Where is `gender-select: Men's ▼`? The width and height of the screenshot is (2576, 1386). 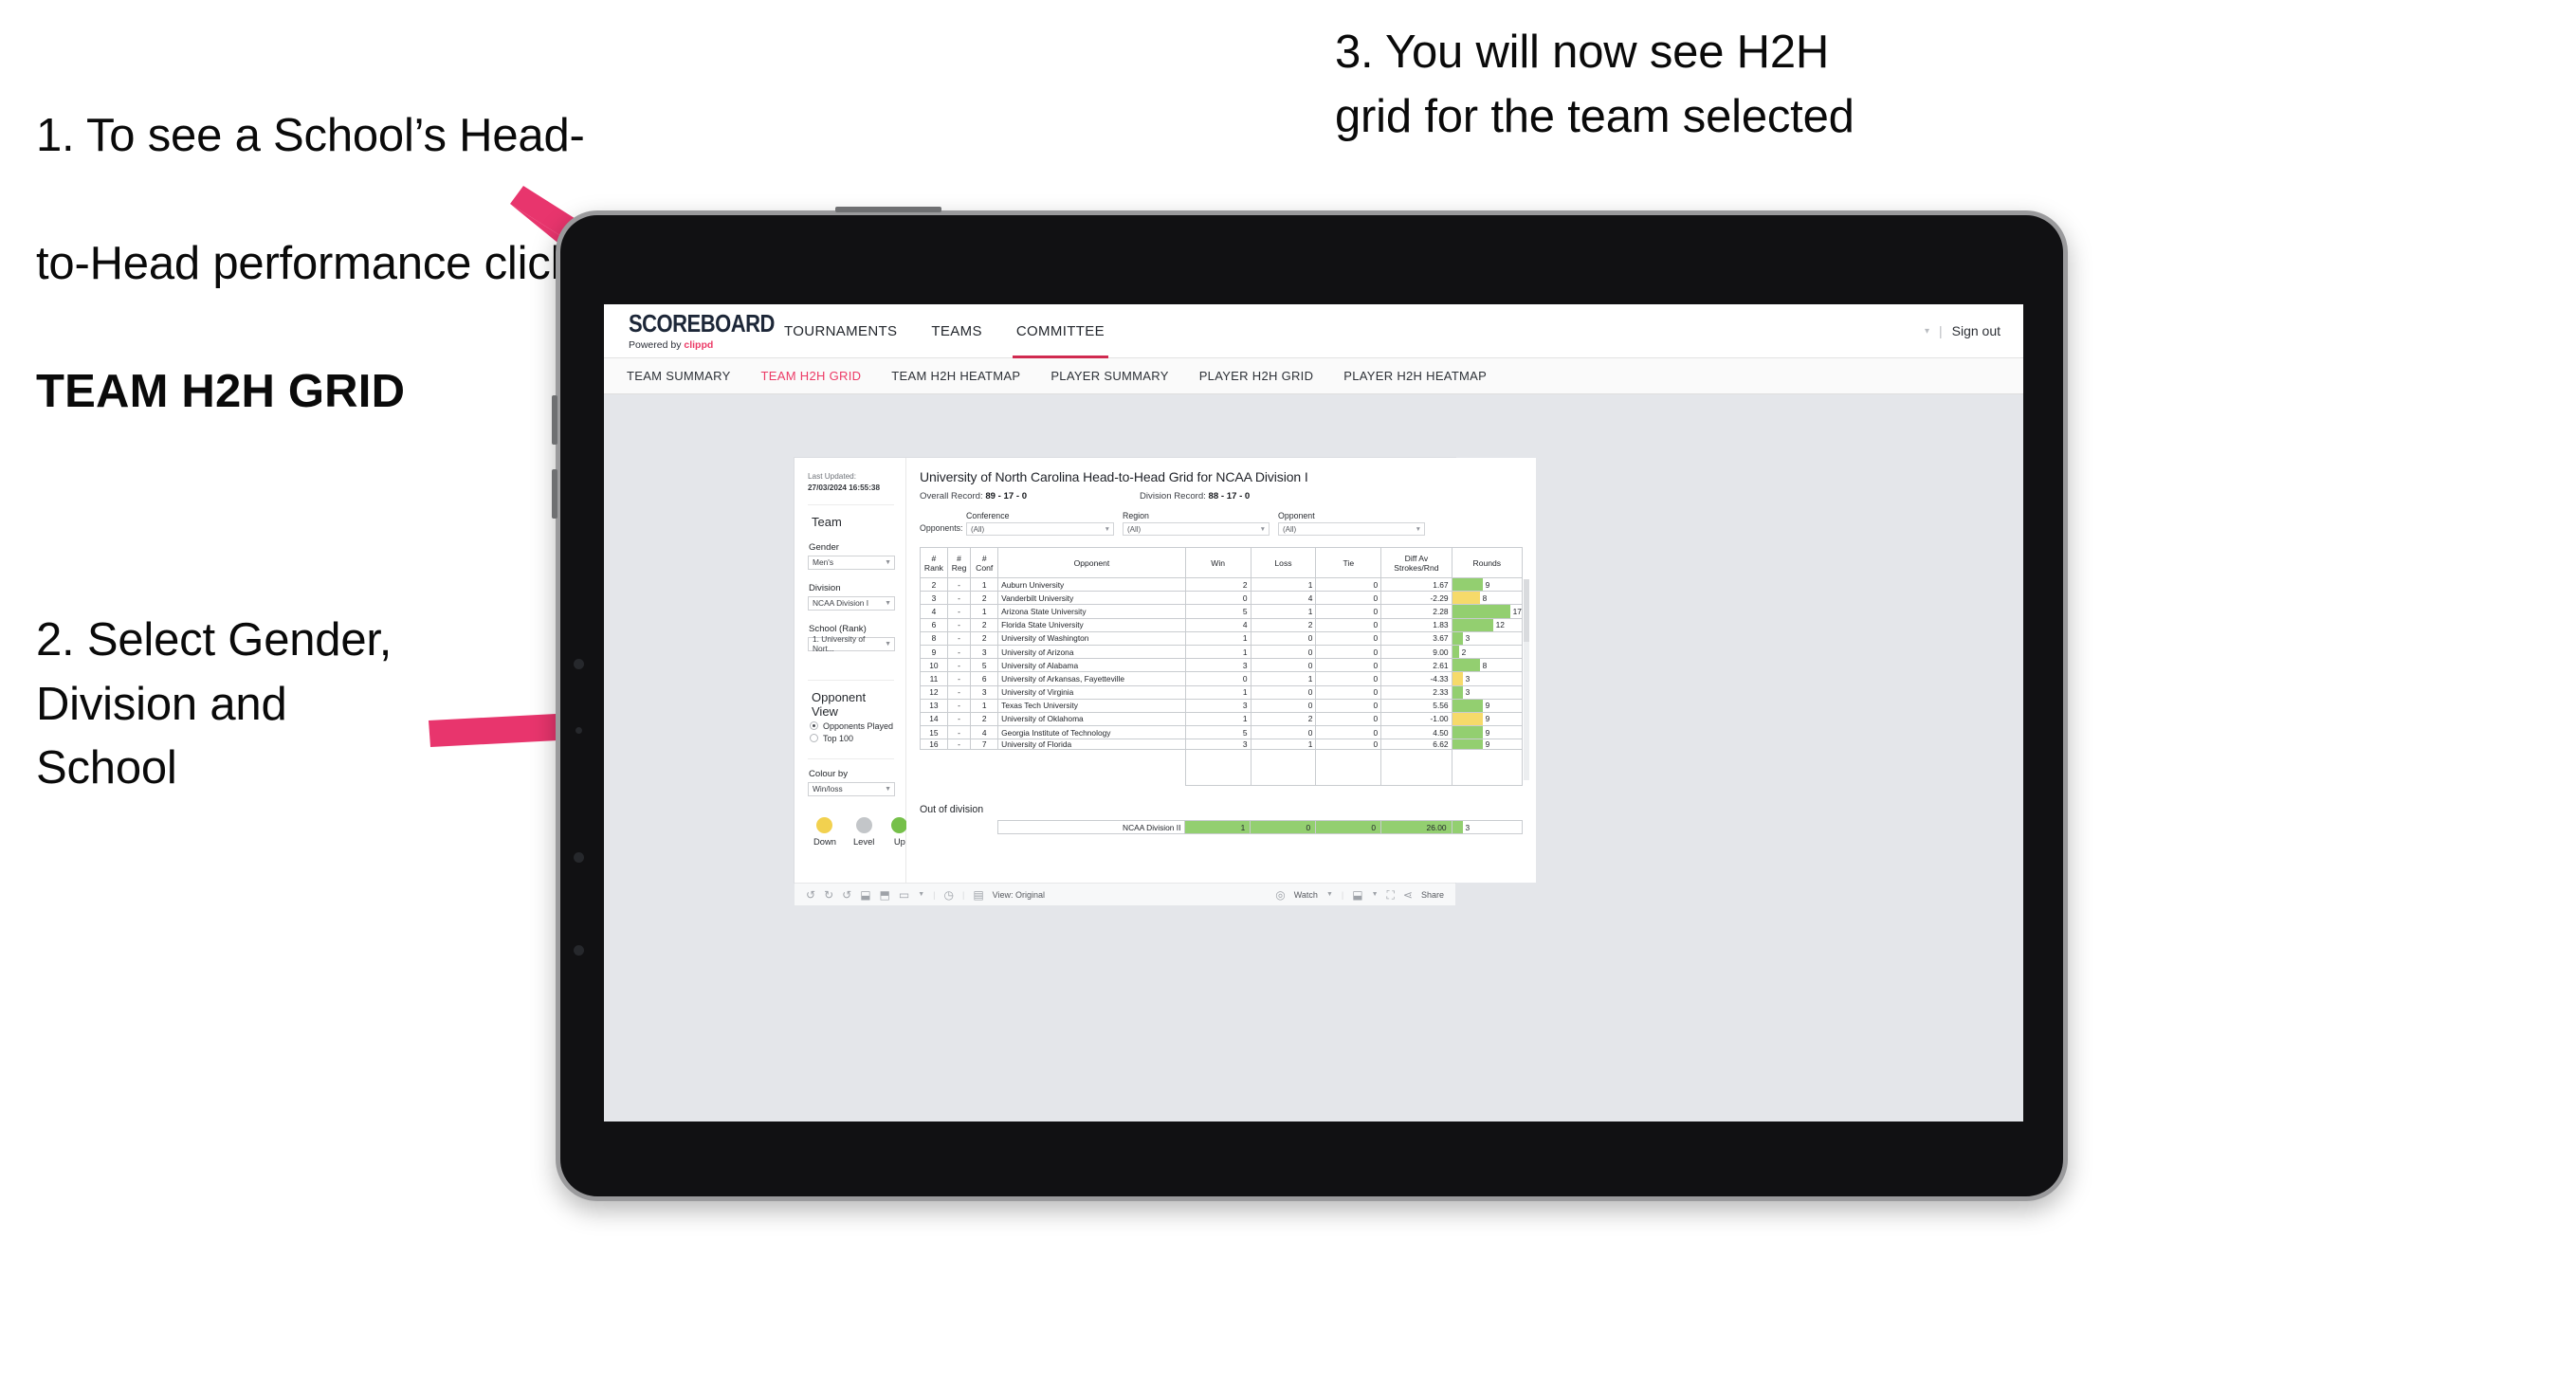 gender-select: Men's ▼ is located at coordinates (851, 562).